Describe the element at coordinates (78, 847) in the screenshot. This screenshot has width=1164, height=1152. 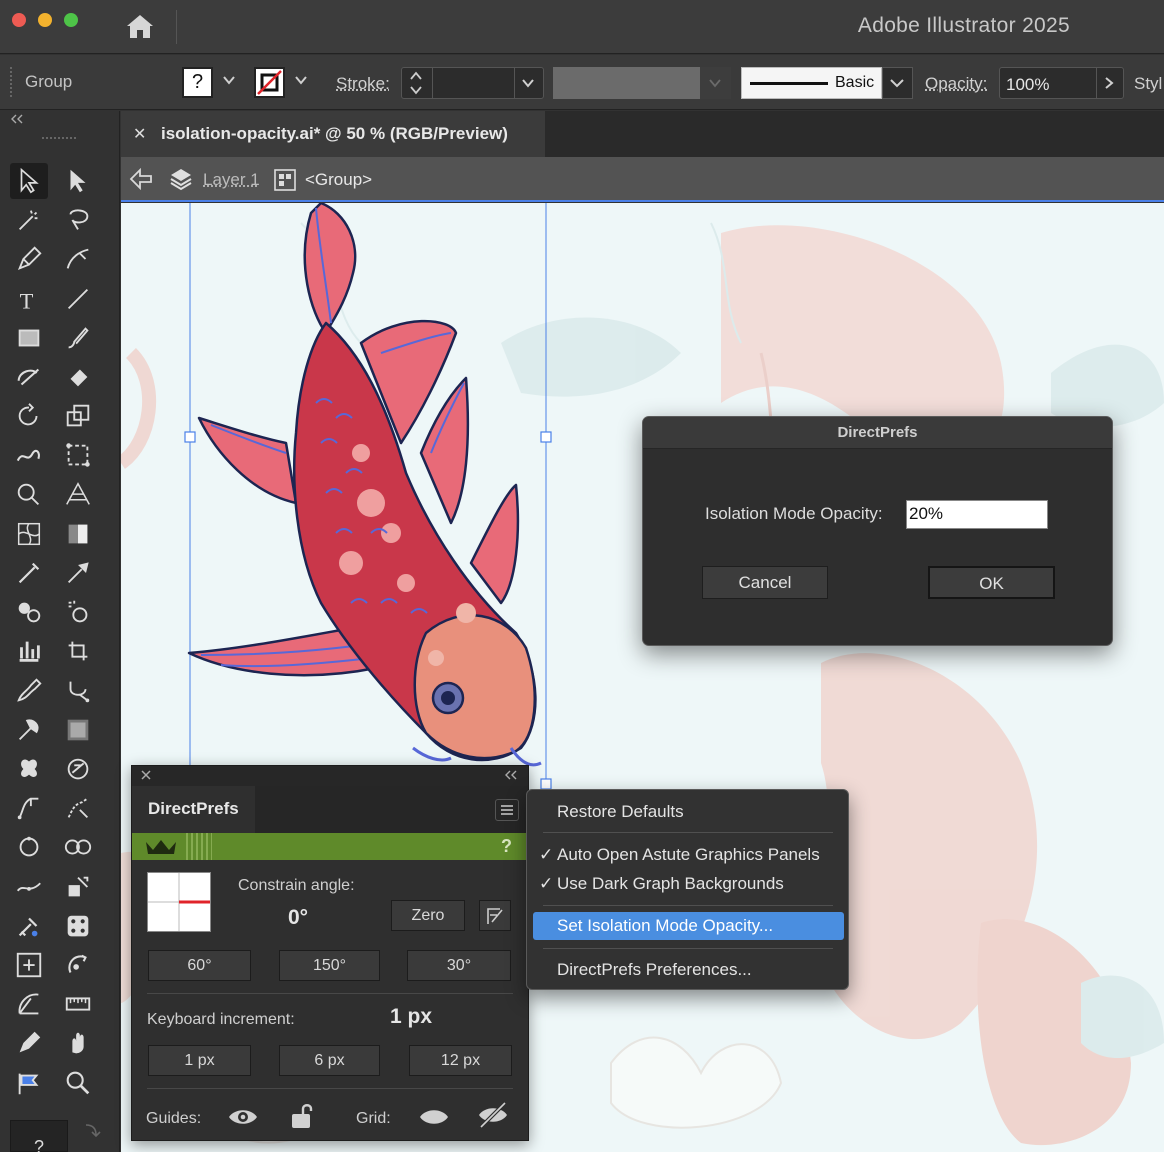
I see `infinity-tool` at that location.